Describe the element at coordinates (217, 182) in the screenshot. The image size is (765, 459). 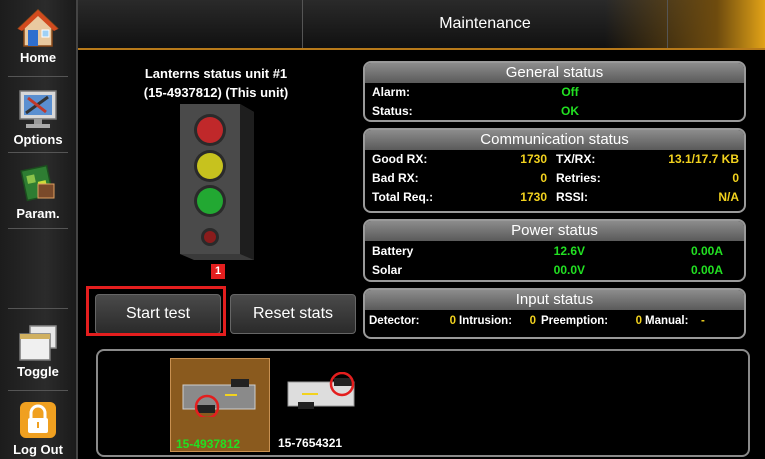
I see `traffic-light` at that location.